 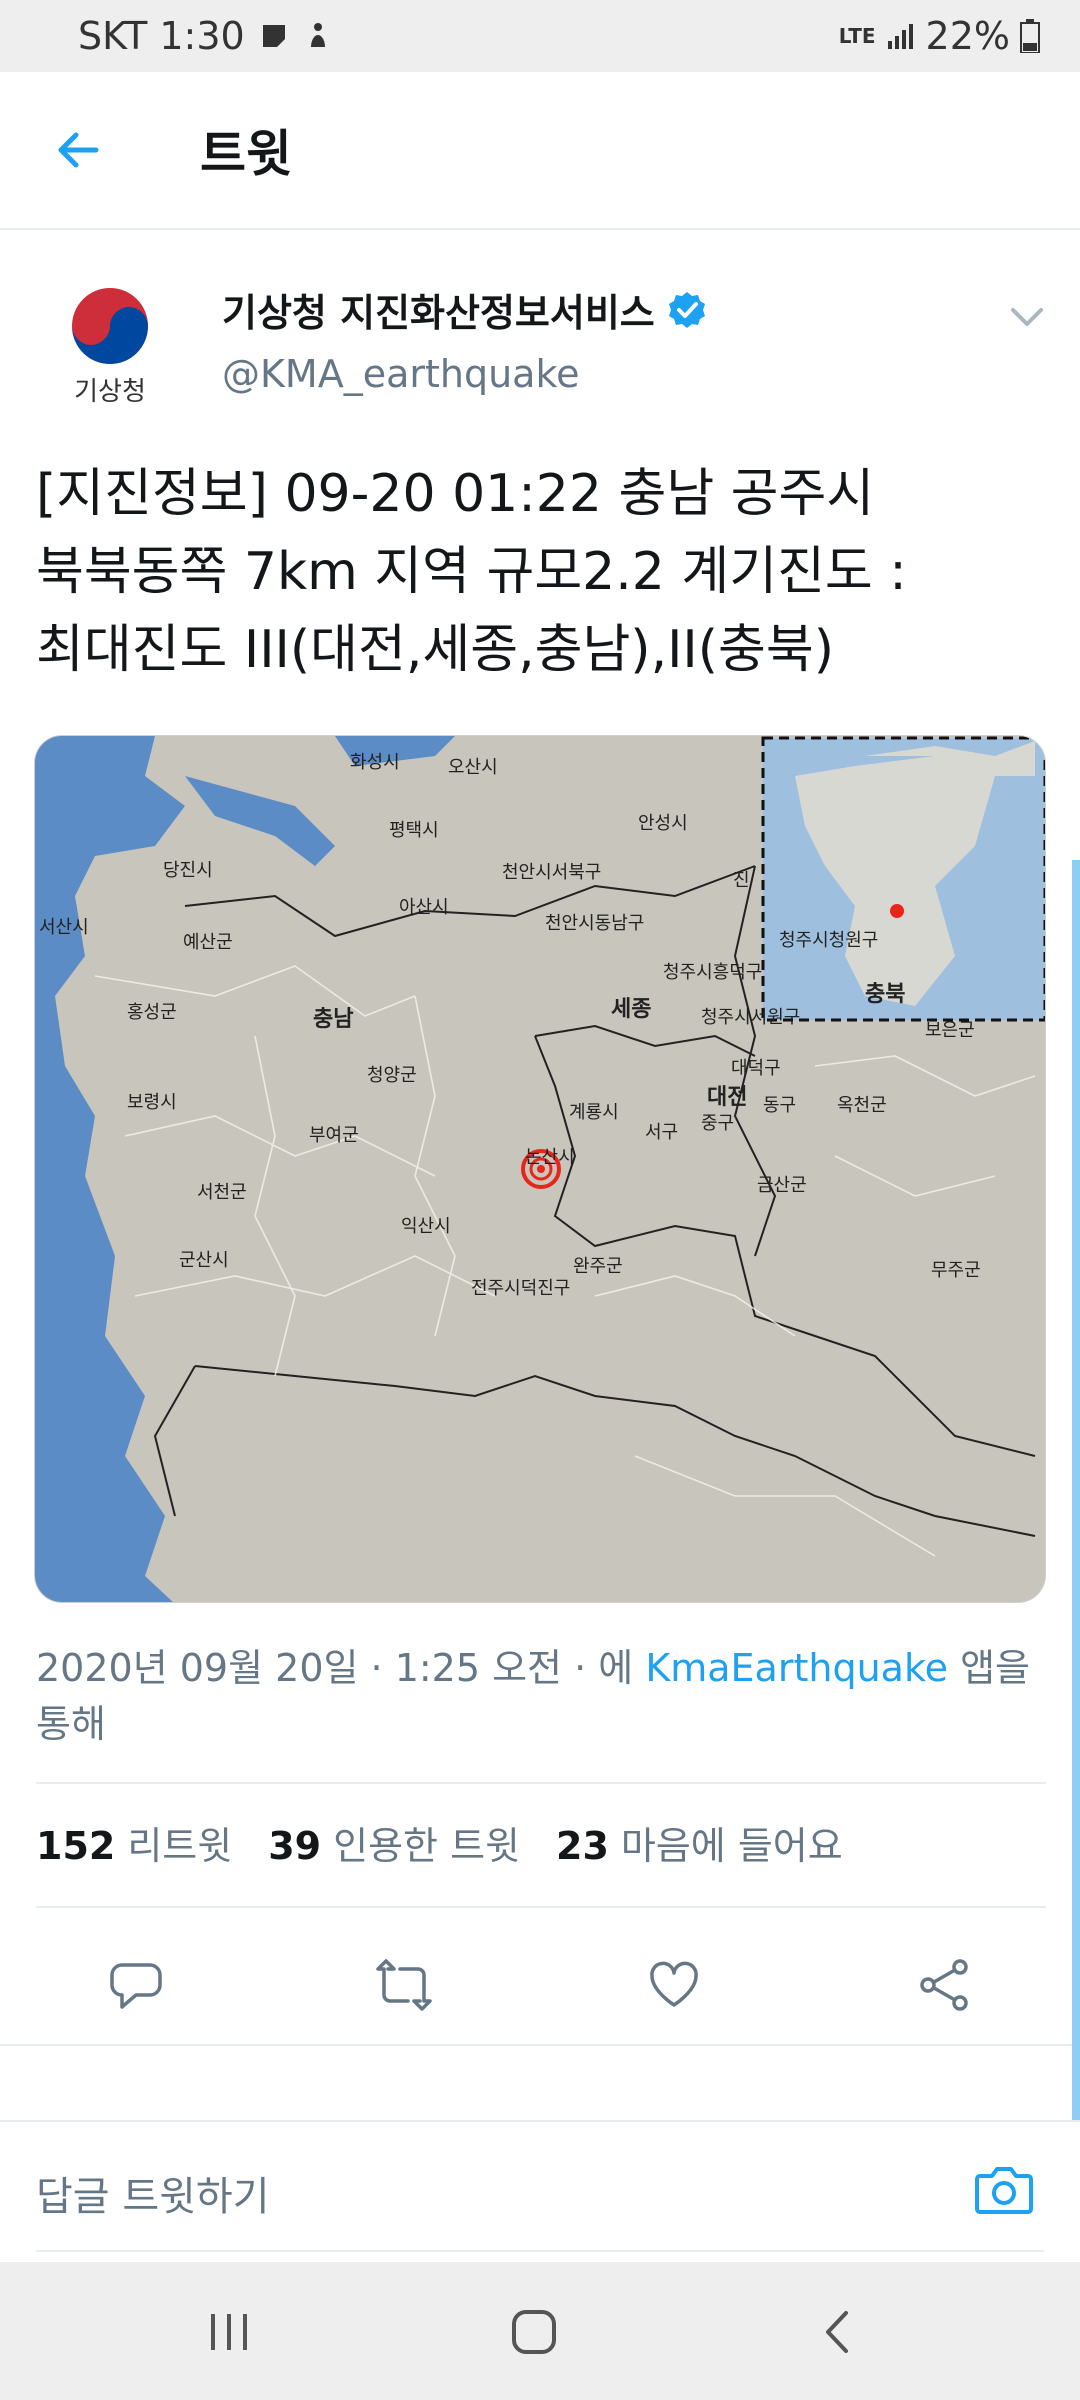 I want to click on source-suffix: 앱을, so click(x=995, y=1668).